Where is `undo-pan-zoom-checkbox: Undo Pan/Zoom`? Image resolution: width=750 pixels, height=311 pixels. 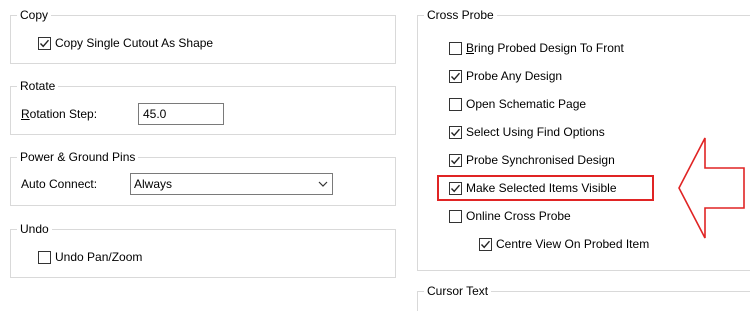 undo-pan-zoom-checkbox: Undo Pan/Zoom is located at coordinates (90, 257).